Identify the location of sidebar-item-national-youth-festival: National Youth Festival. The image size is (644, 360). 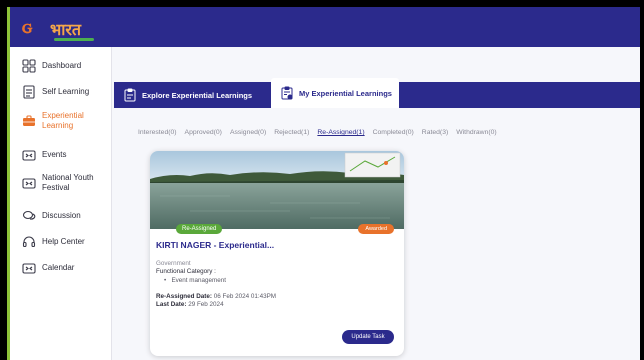
(59, 183).